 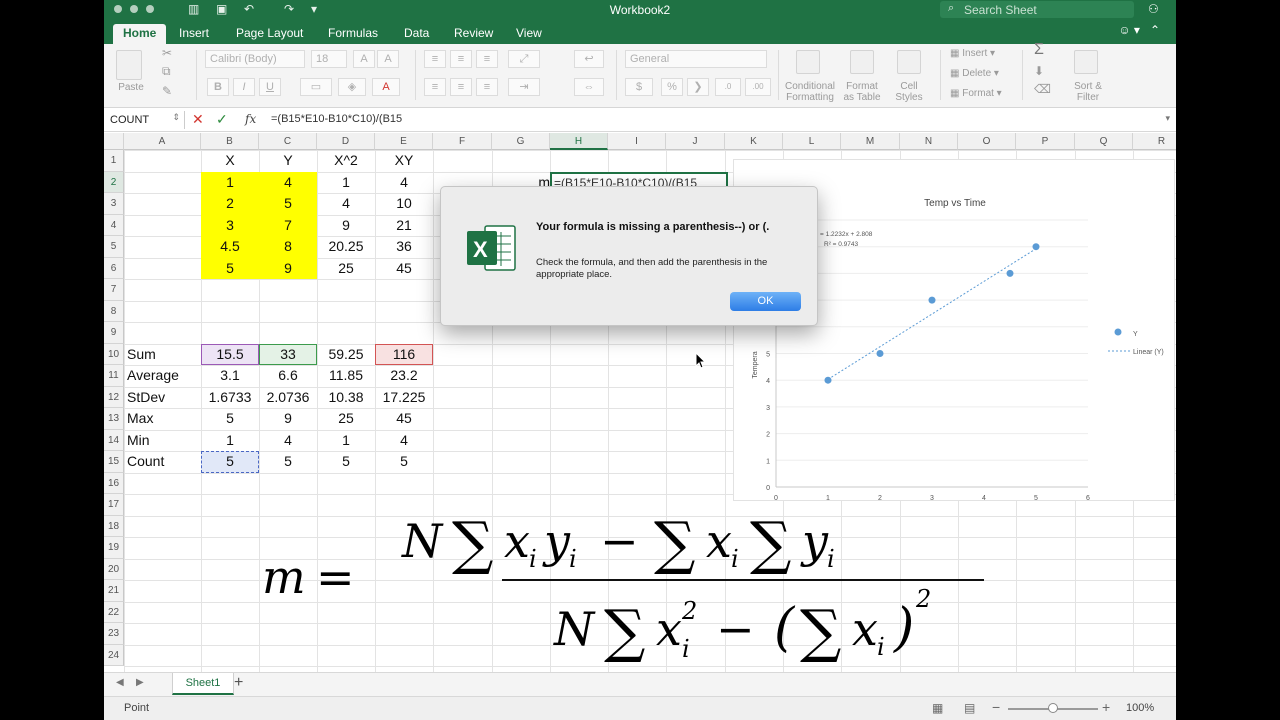 What do you see at coordinates (176, 117) in the screenshot?
I see `name-box-stepper-icon: ⇕` at bounding box center [176, 117].